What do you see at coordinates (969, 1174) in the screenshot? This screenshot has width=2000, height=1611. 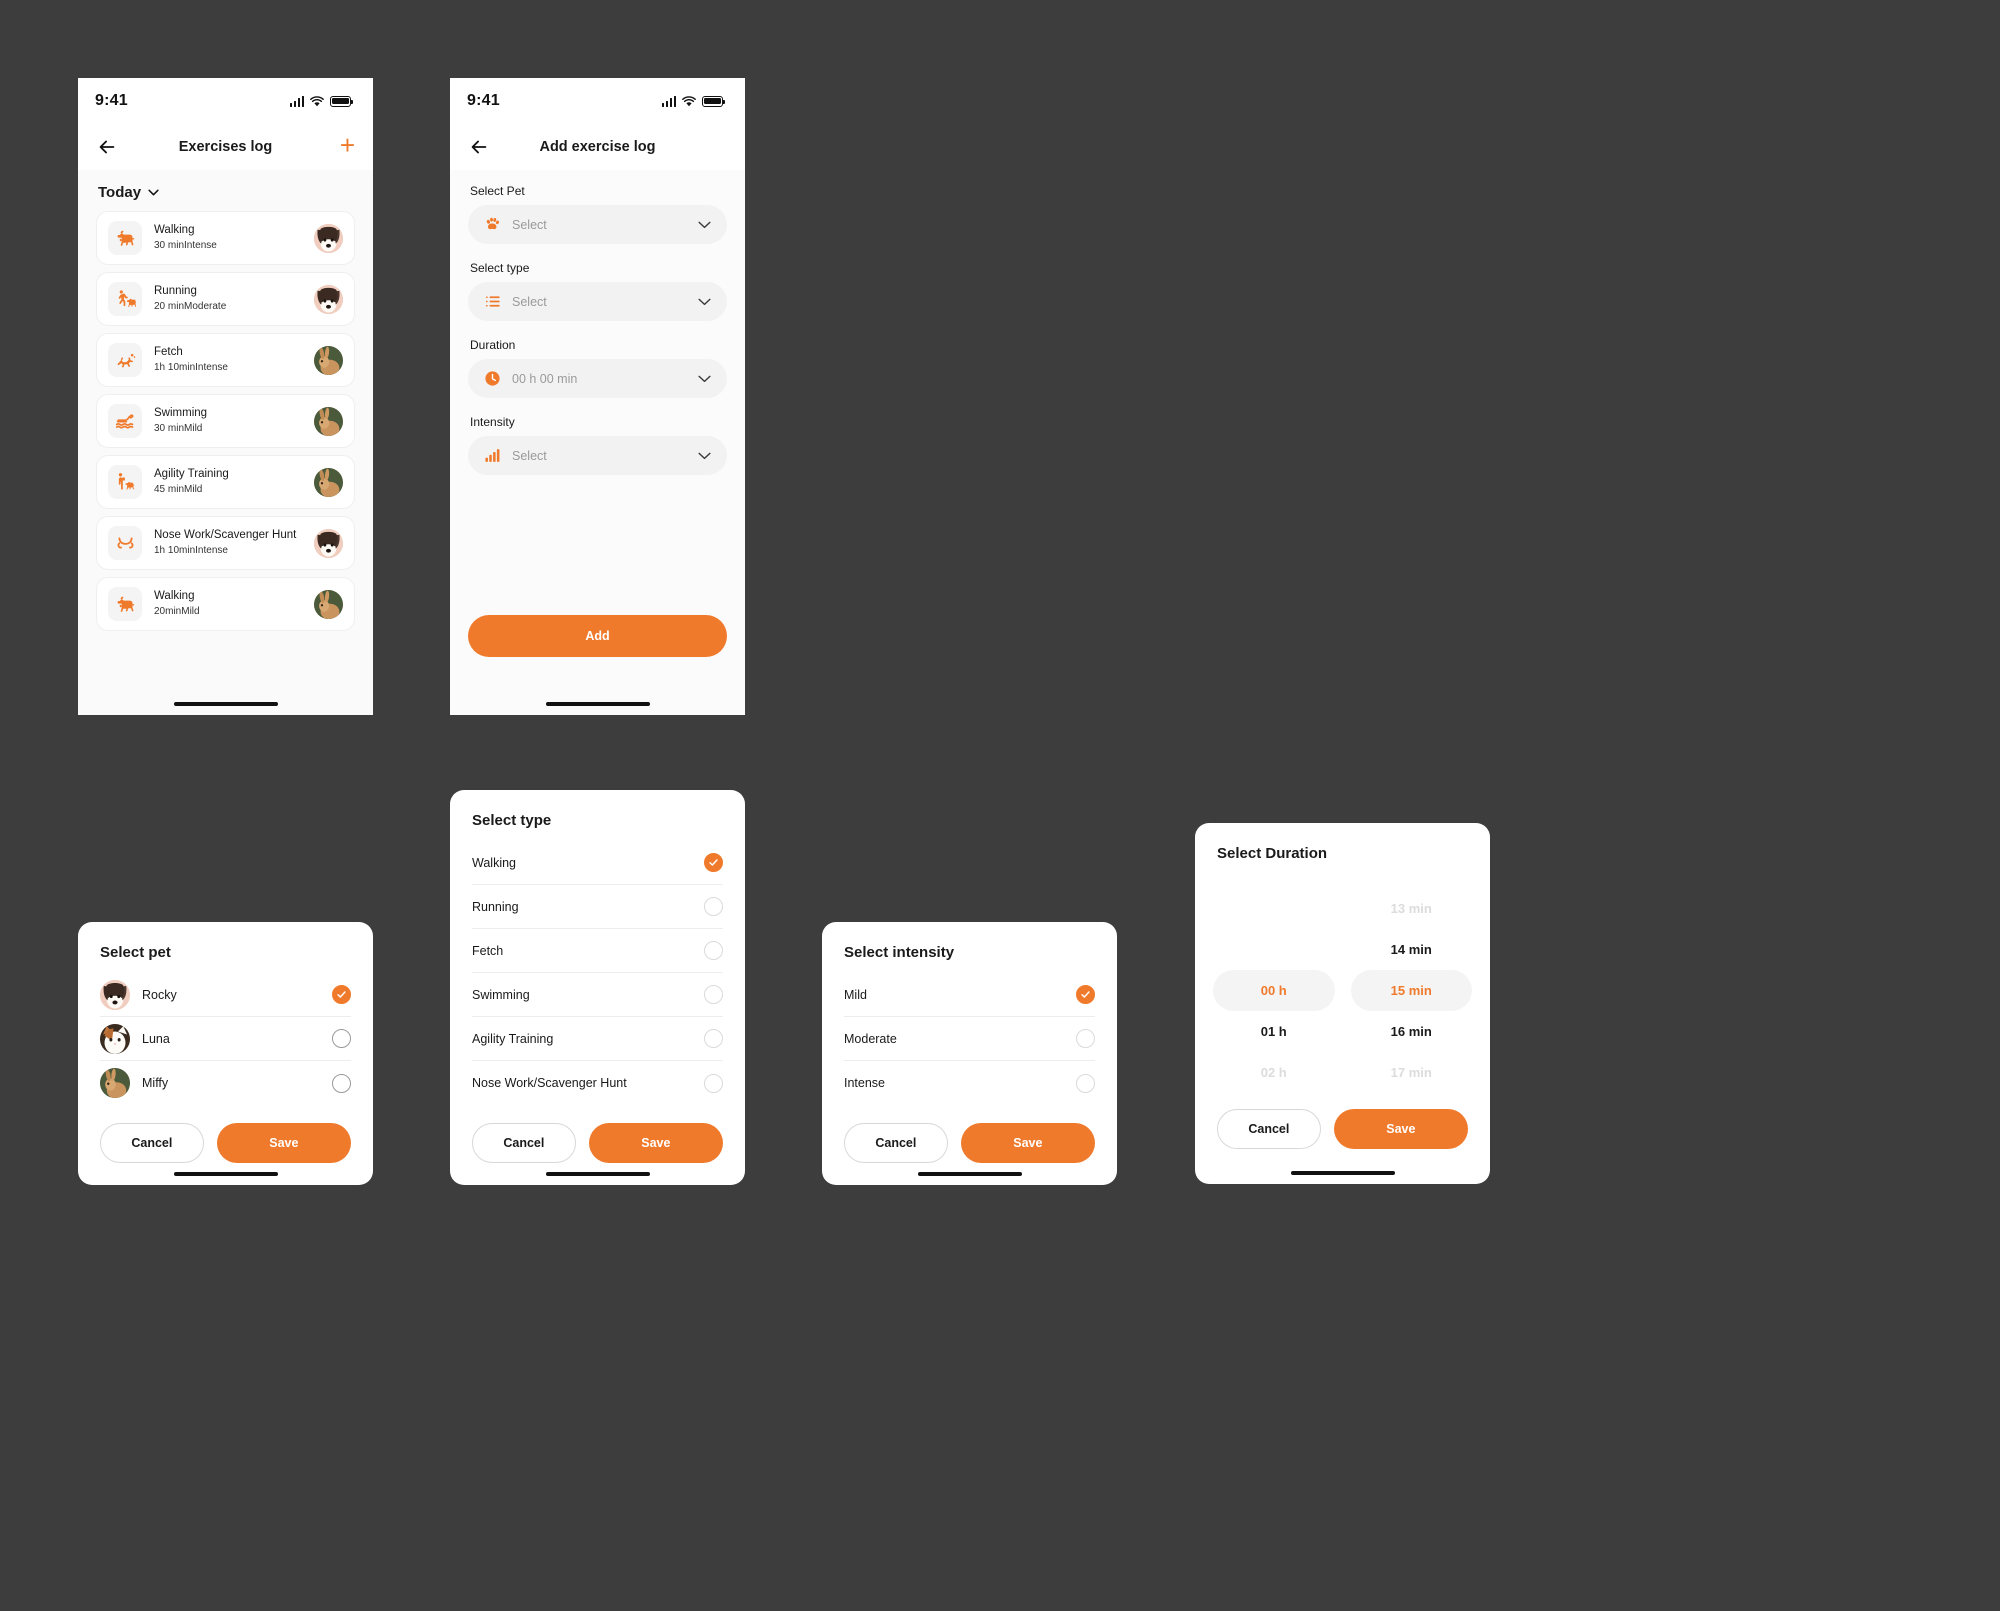 I see `home-indicator` at bounding box center [969, 1174].